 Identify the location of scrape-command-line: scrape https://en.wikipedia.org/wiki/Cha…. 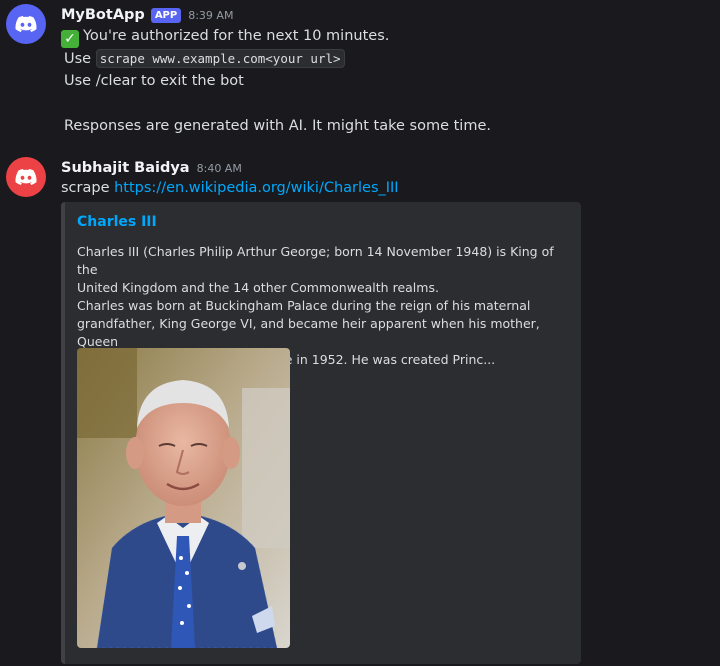
(230, 188).